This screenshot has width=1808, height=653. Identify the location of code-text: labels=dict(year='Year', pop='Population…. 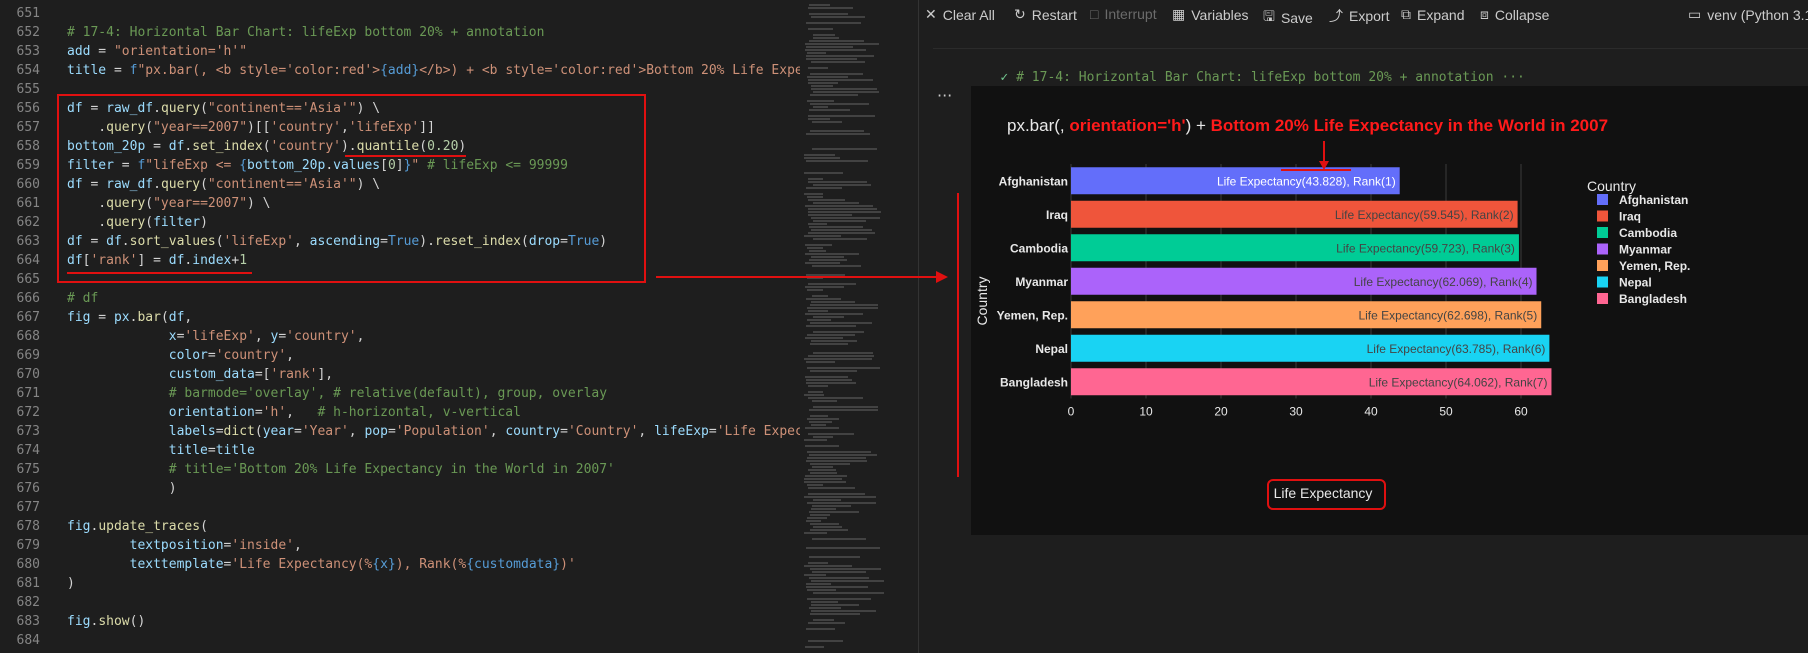
(433, 431).